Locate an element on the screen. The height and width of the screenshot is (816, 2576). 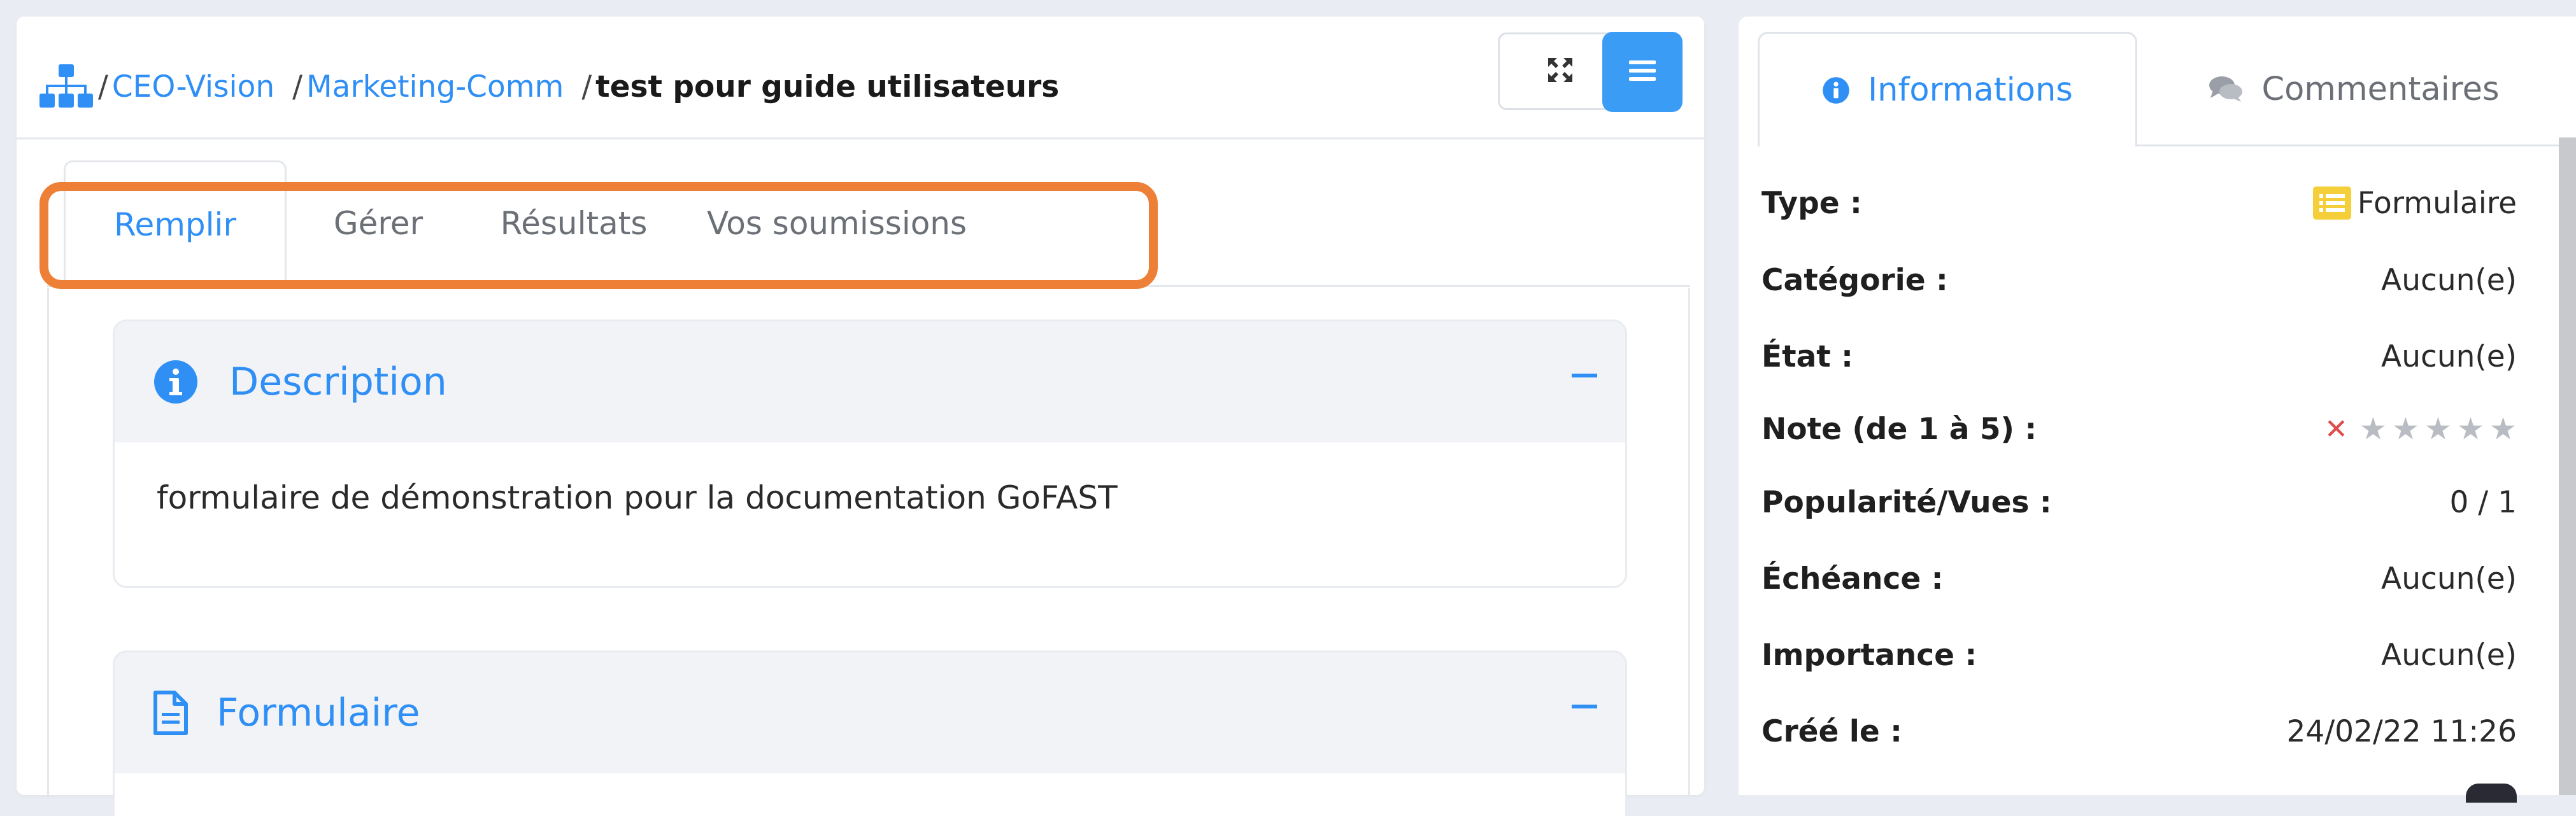
breadcrumb-item-marketing-comm: Marketing-Comm is located at coordinates (435, 86).